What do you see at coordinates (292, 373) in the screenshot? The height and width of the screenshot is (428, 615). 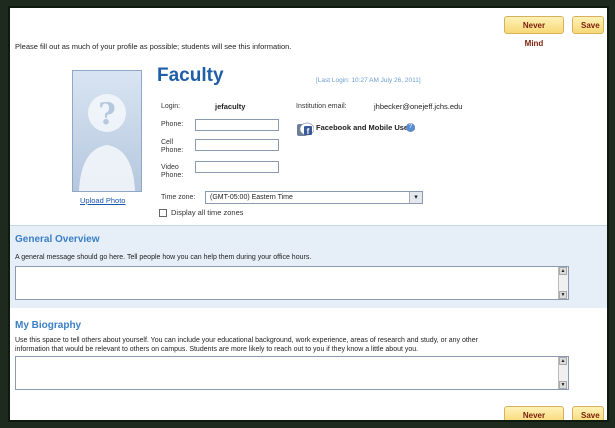 I see `biography-textarea: ▲ ▼` at bounding box center [292, 373].